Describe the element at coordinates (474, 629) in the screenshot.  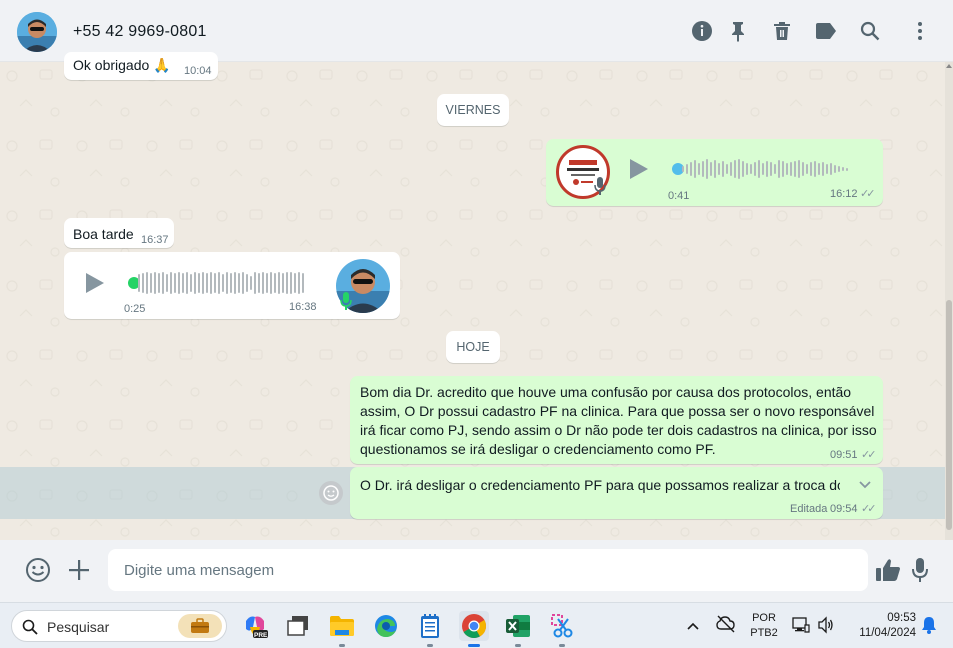
I see `chrome-icon` at that location.